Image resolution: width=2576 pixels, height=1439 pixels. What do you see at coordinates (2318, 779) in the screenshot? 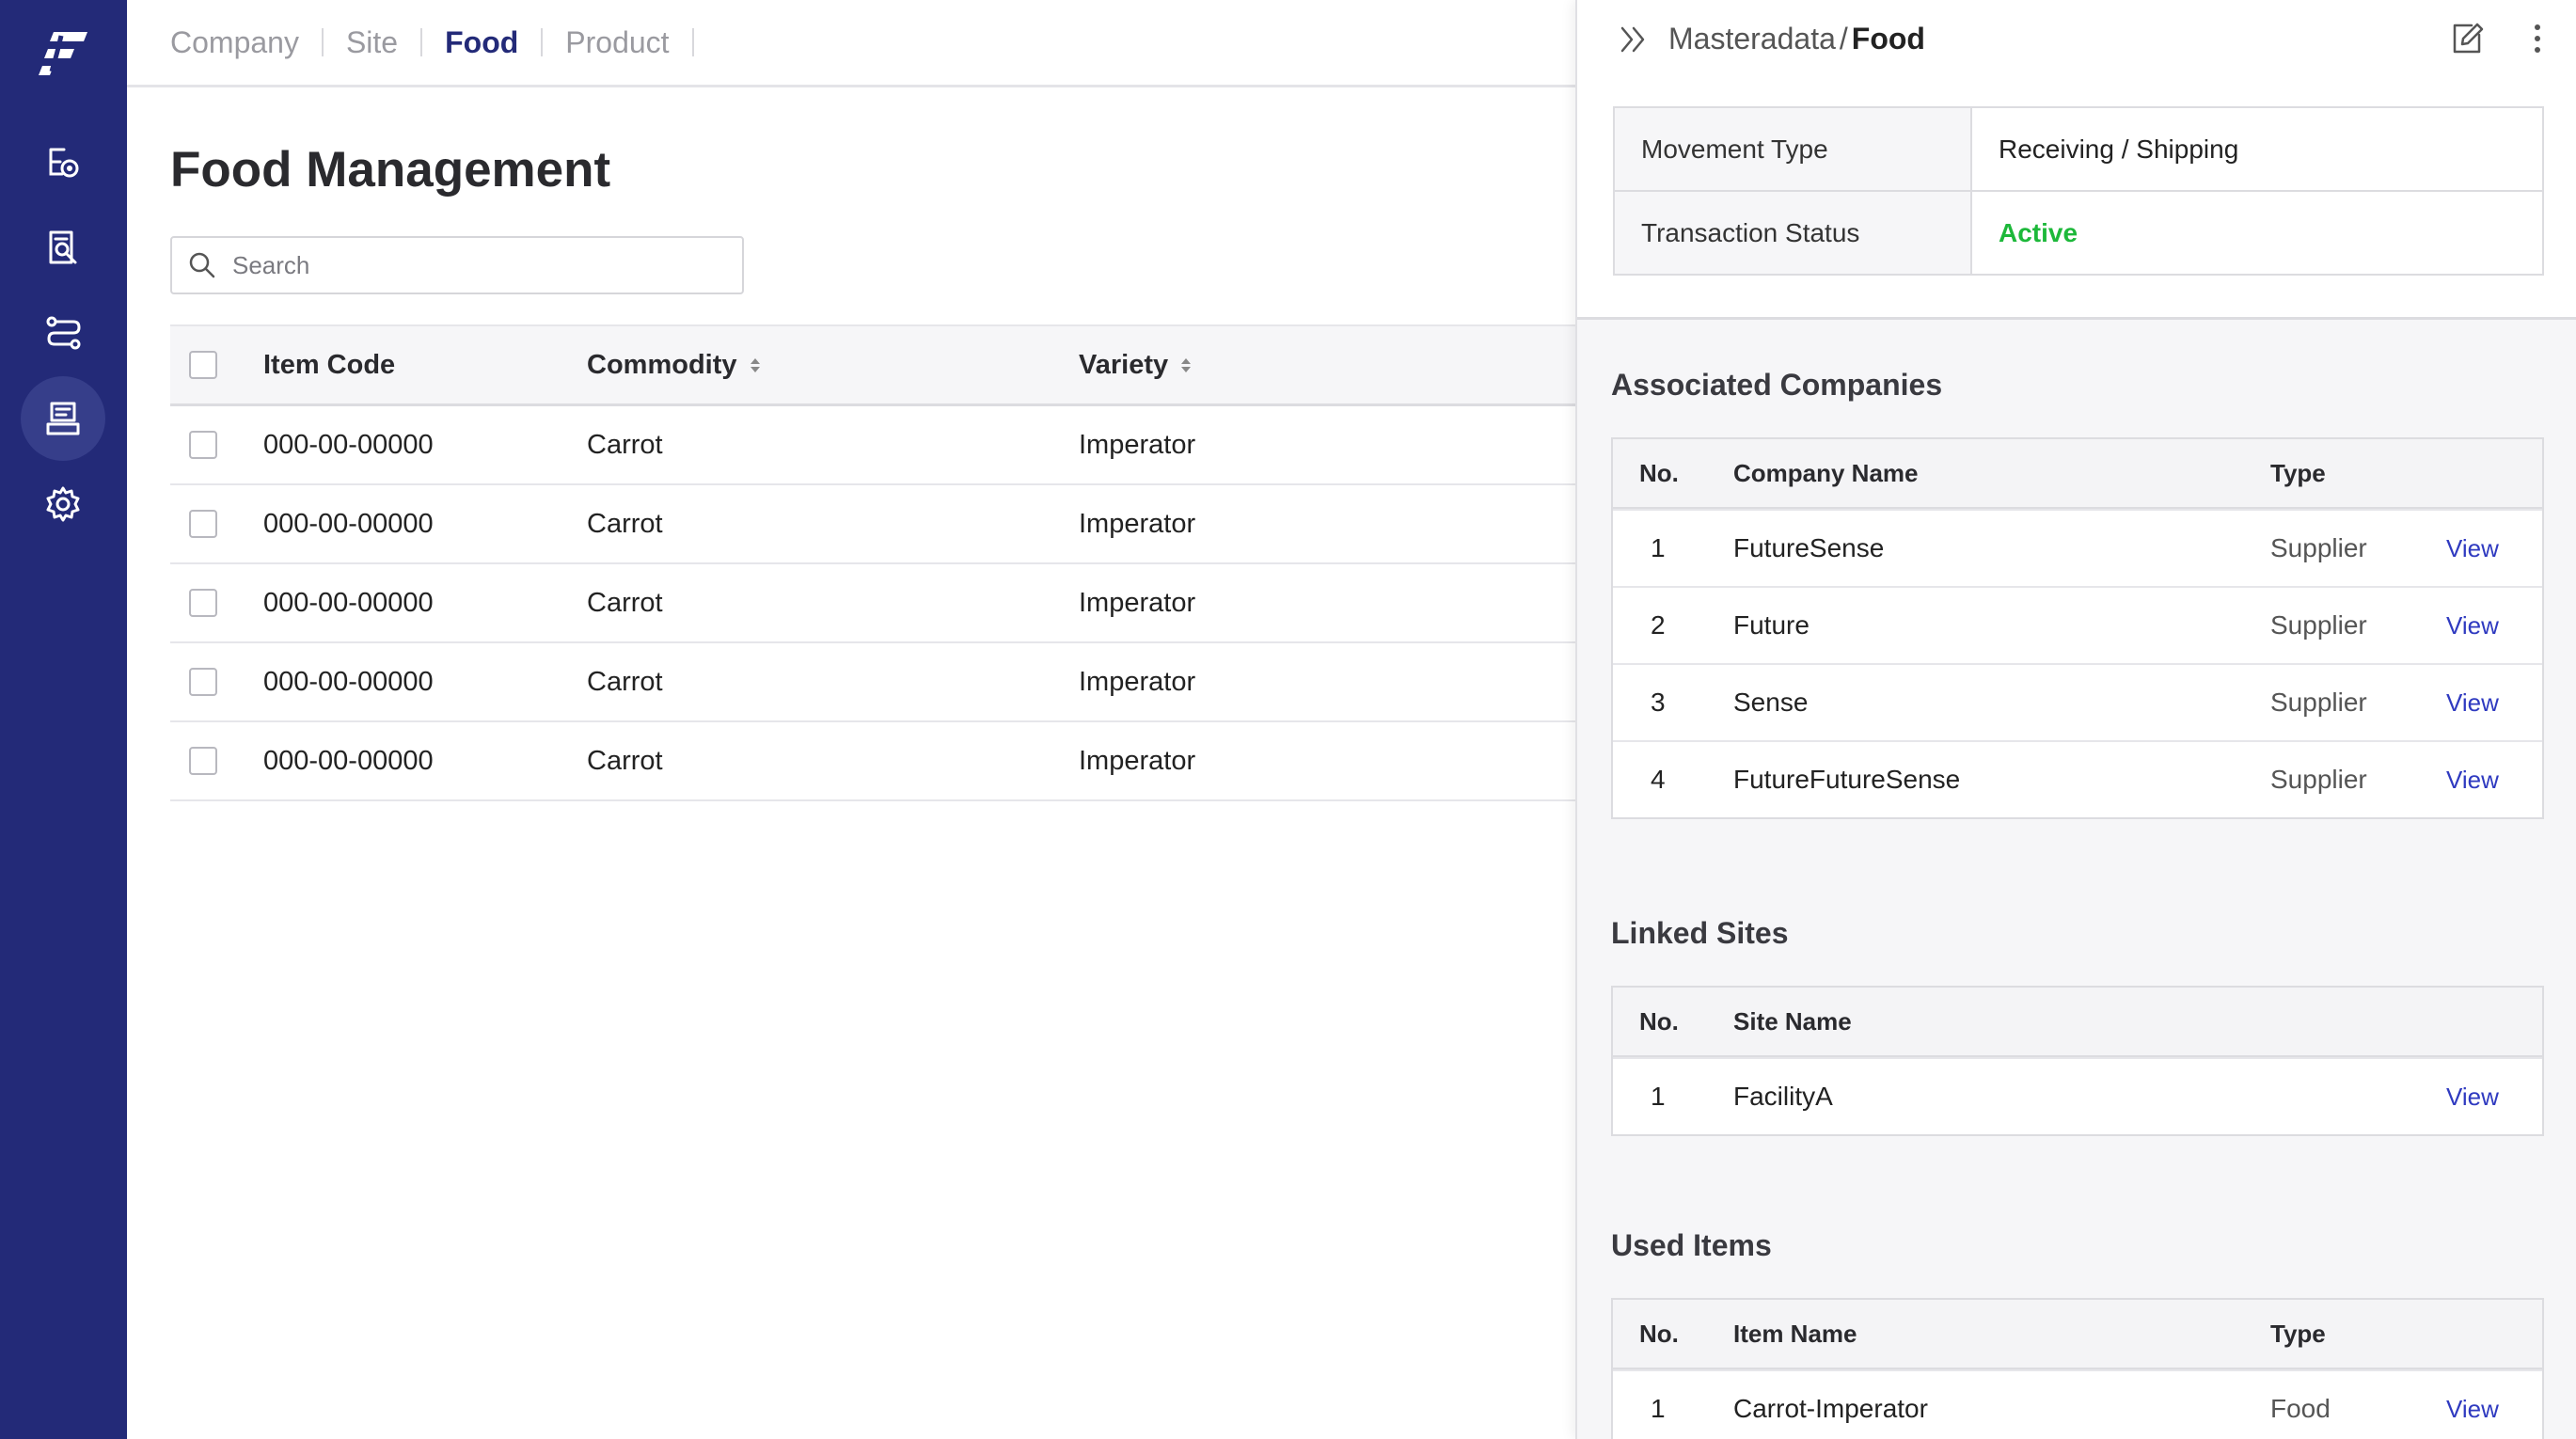
I see `type-cell: Supplier` at bounding box center [2318, 779].